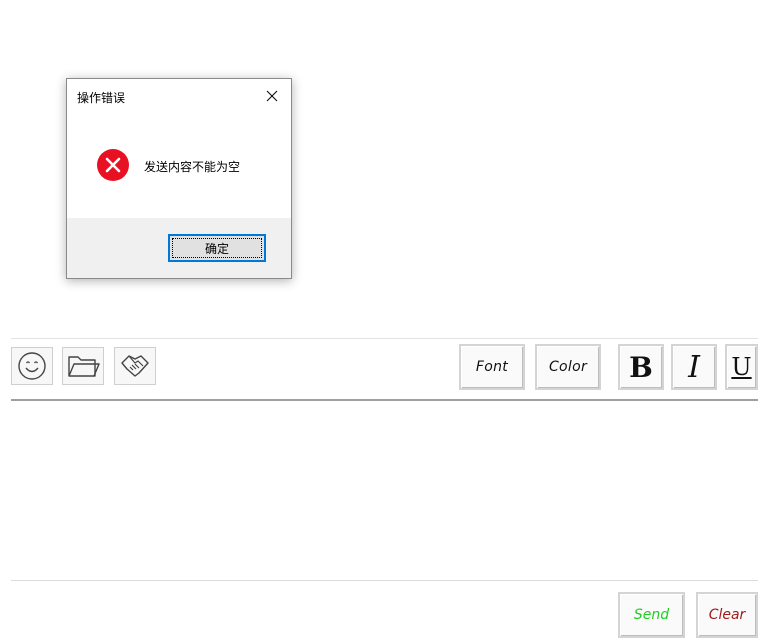  I want to click on error-icon, so click(113, 165).